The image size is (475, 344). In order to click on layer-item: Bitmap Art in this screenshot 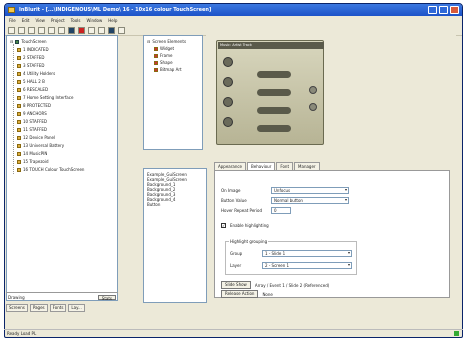, I will do `click(168, 69)`.